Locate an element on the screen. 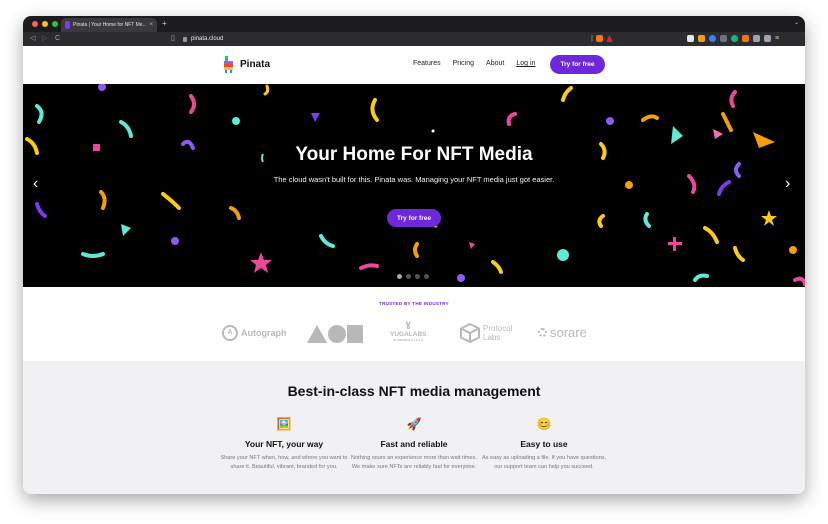 The width and height of the screenshot is (828, 524). minimize-window-button is located at coordinates (45, 24).